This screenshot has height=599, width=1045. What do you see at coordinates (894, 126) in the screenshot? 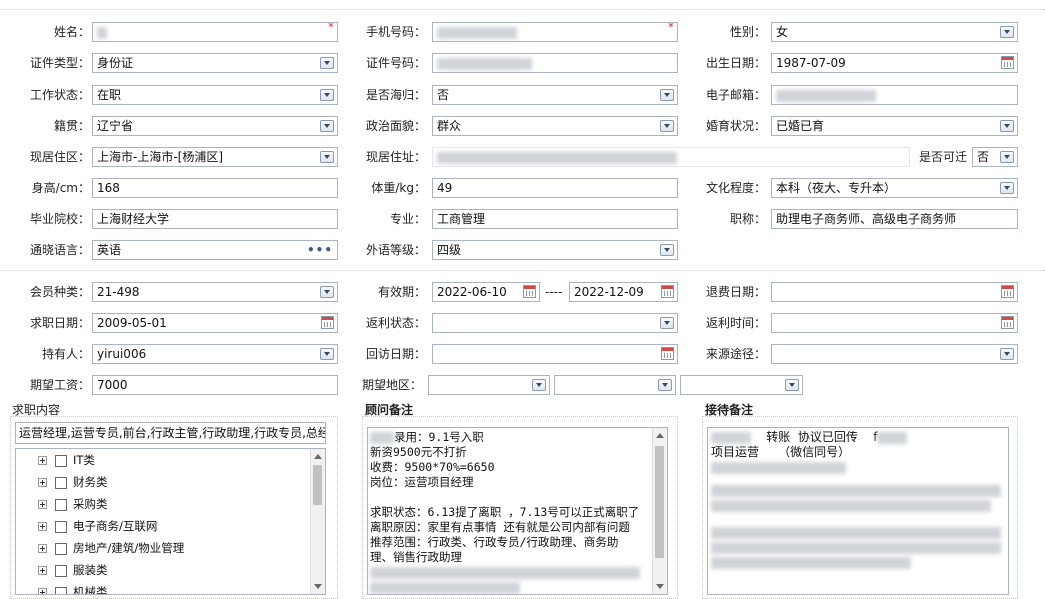
I see `marital-select: 已婚已育` at bounding box center [894, 126].